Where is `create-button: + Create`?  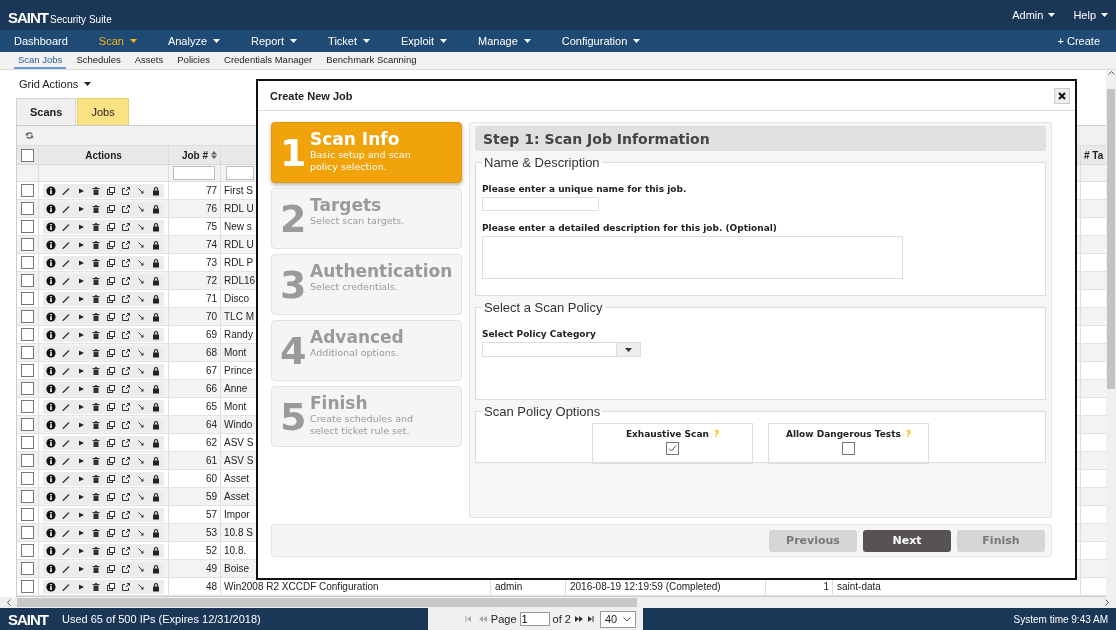 create-button: + Create is located at coordinates (1078, 41).